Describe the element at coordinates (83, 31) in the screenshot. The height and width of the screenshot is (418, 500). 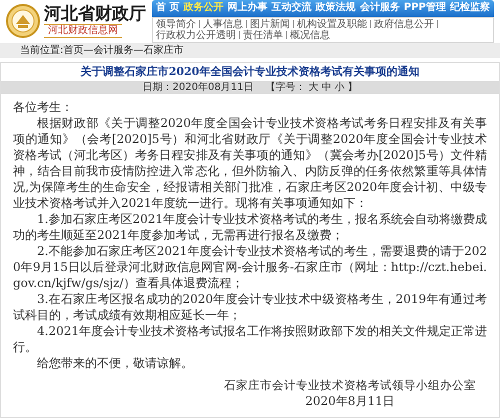
I see `site-subtitle: 河北财政信息网` at that location.